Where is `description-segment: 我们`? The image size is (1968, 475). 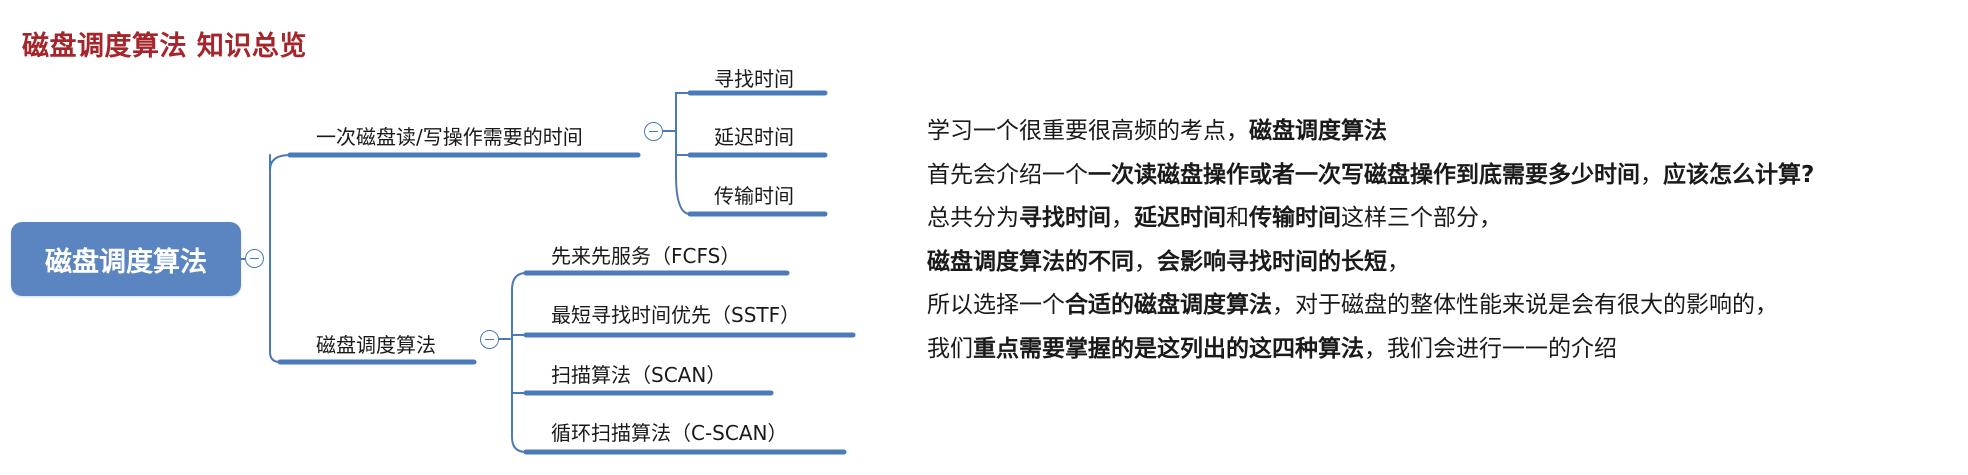 description-segment: 我们 is located at coordinates (950, 348).